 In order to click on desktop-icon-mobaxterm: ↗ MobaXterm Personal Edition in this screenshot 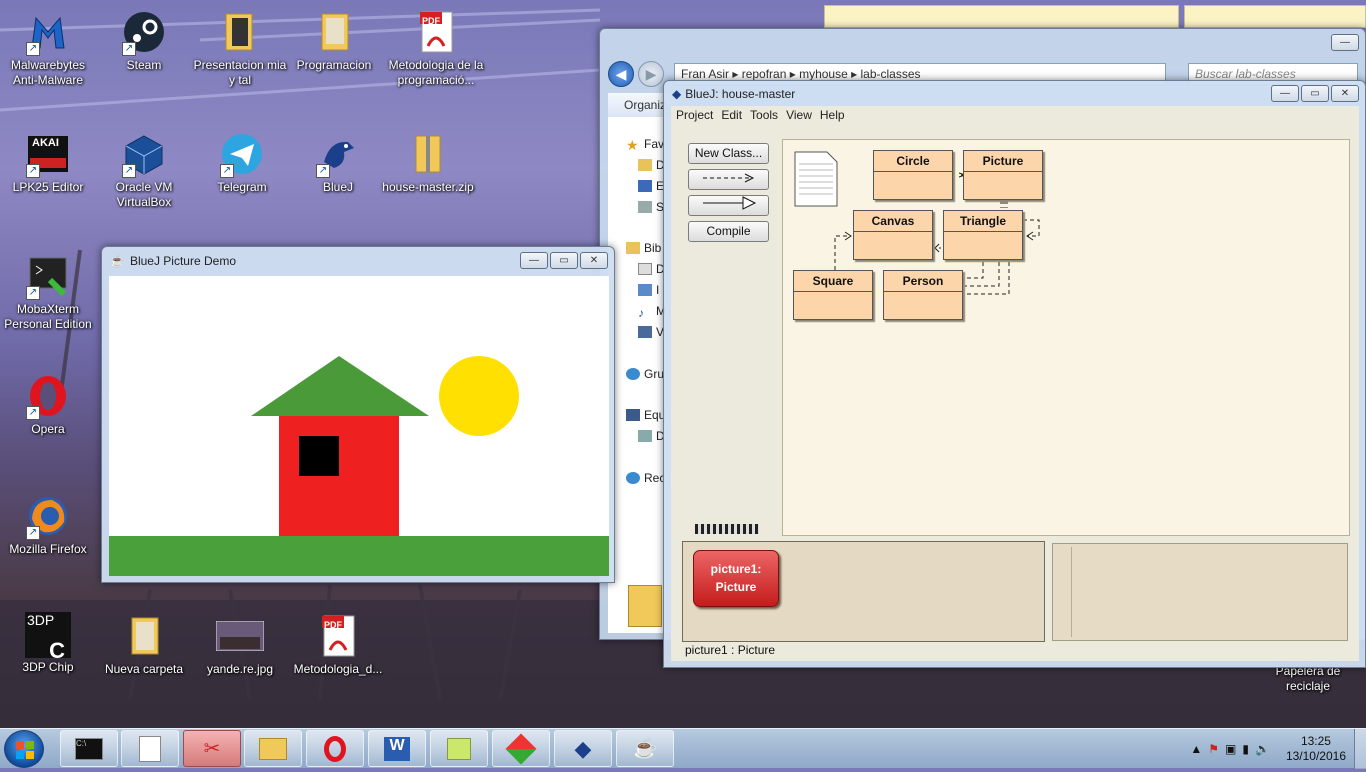, I will do `click(48, 292)`.